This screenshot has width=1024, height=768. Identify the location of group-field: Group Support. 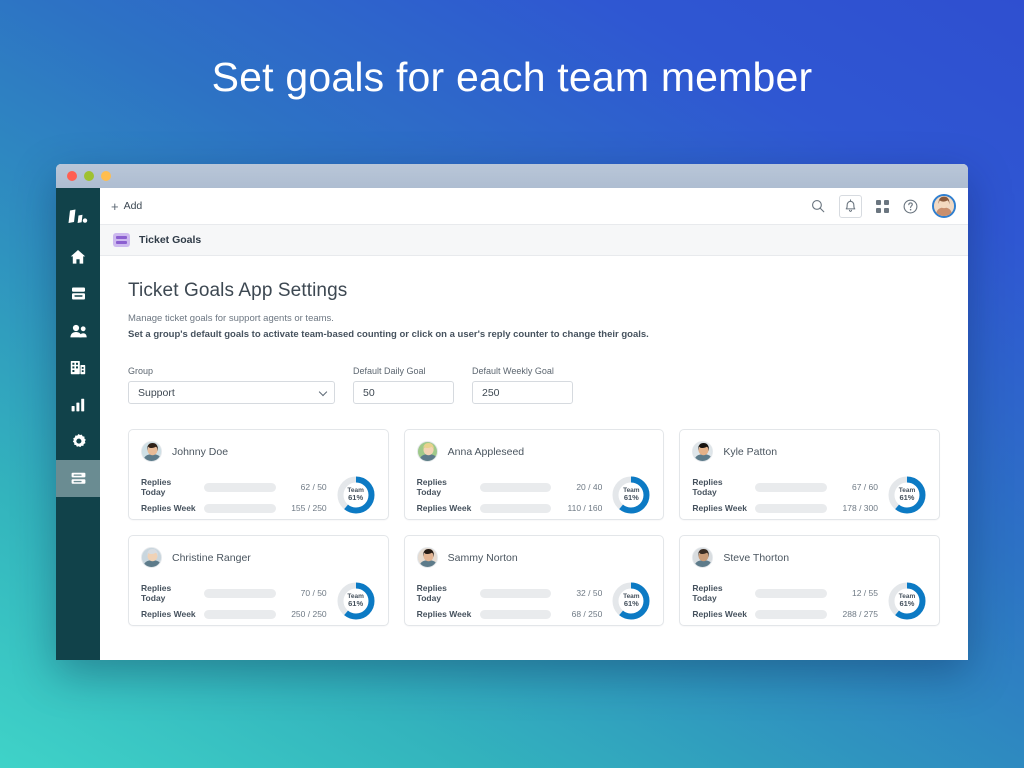
(231, 385).